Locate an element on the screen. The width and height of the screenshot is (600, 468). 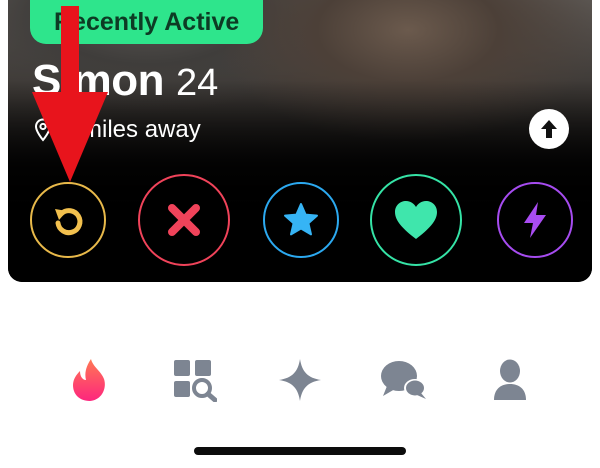
super-like-button is located at coordinates (301, 220).